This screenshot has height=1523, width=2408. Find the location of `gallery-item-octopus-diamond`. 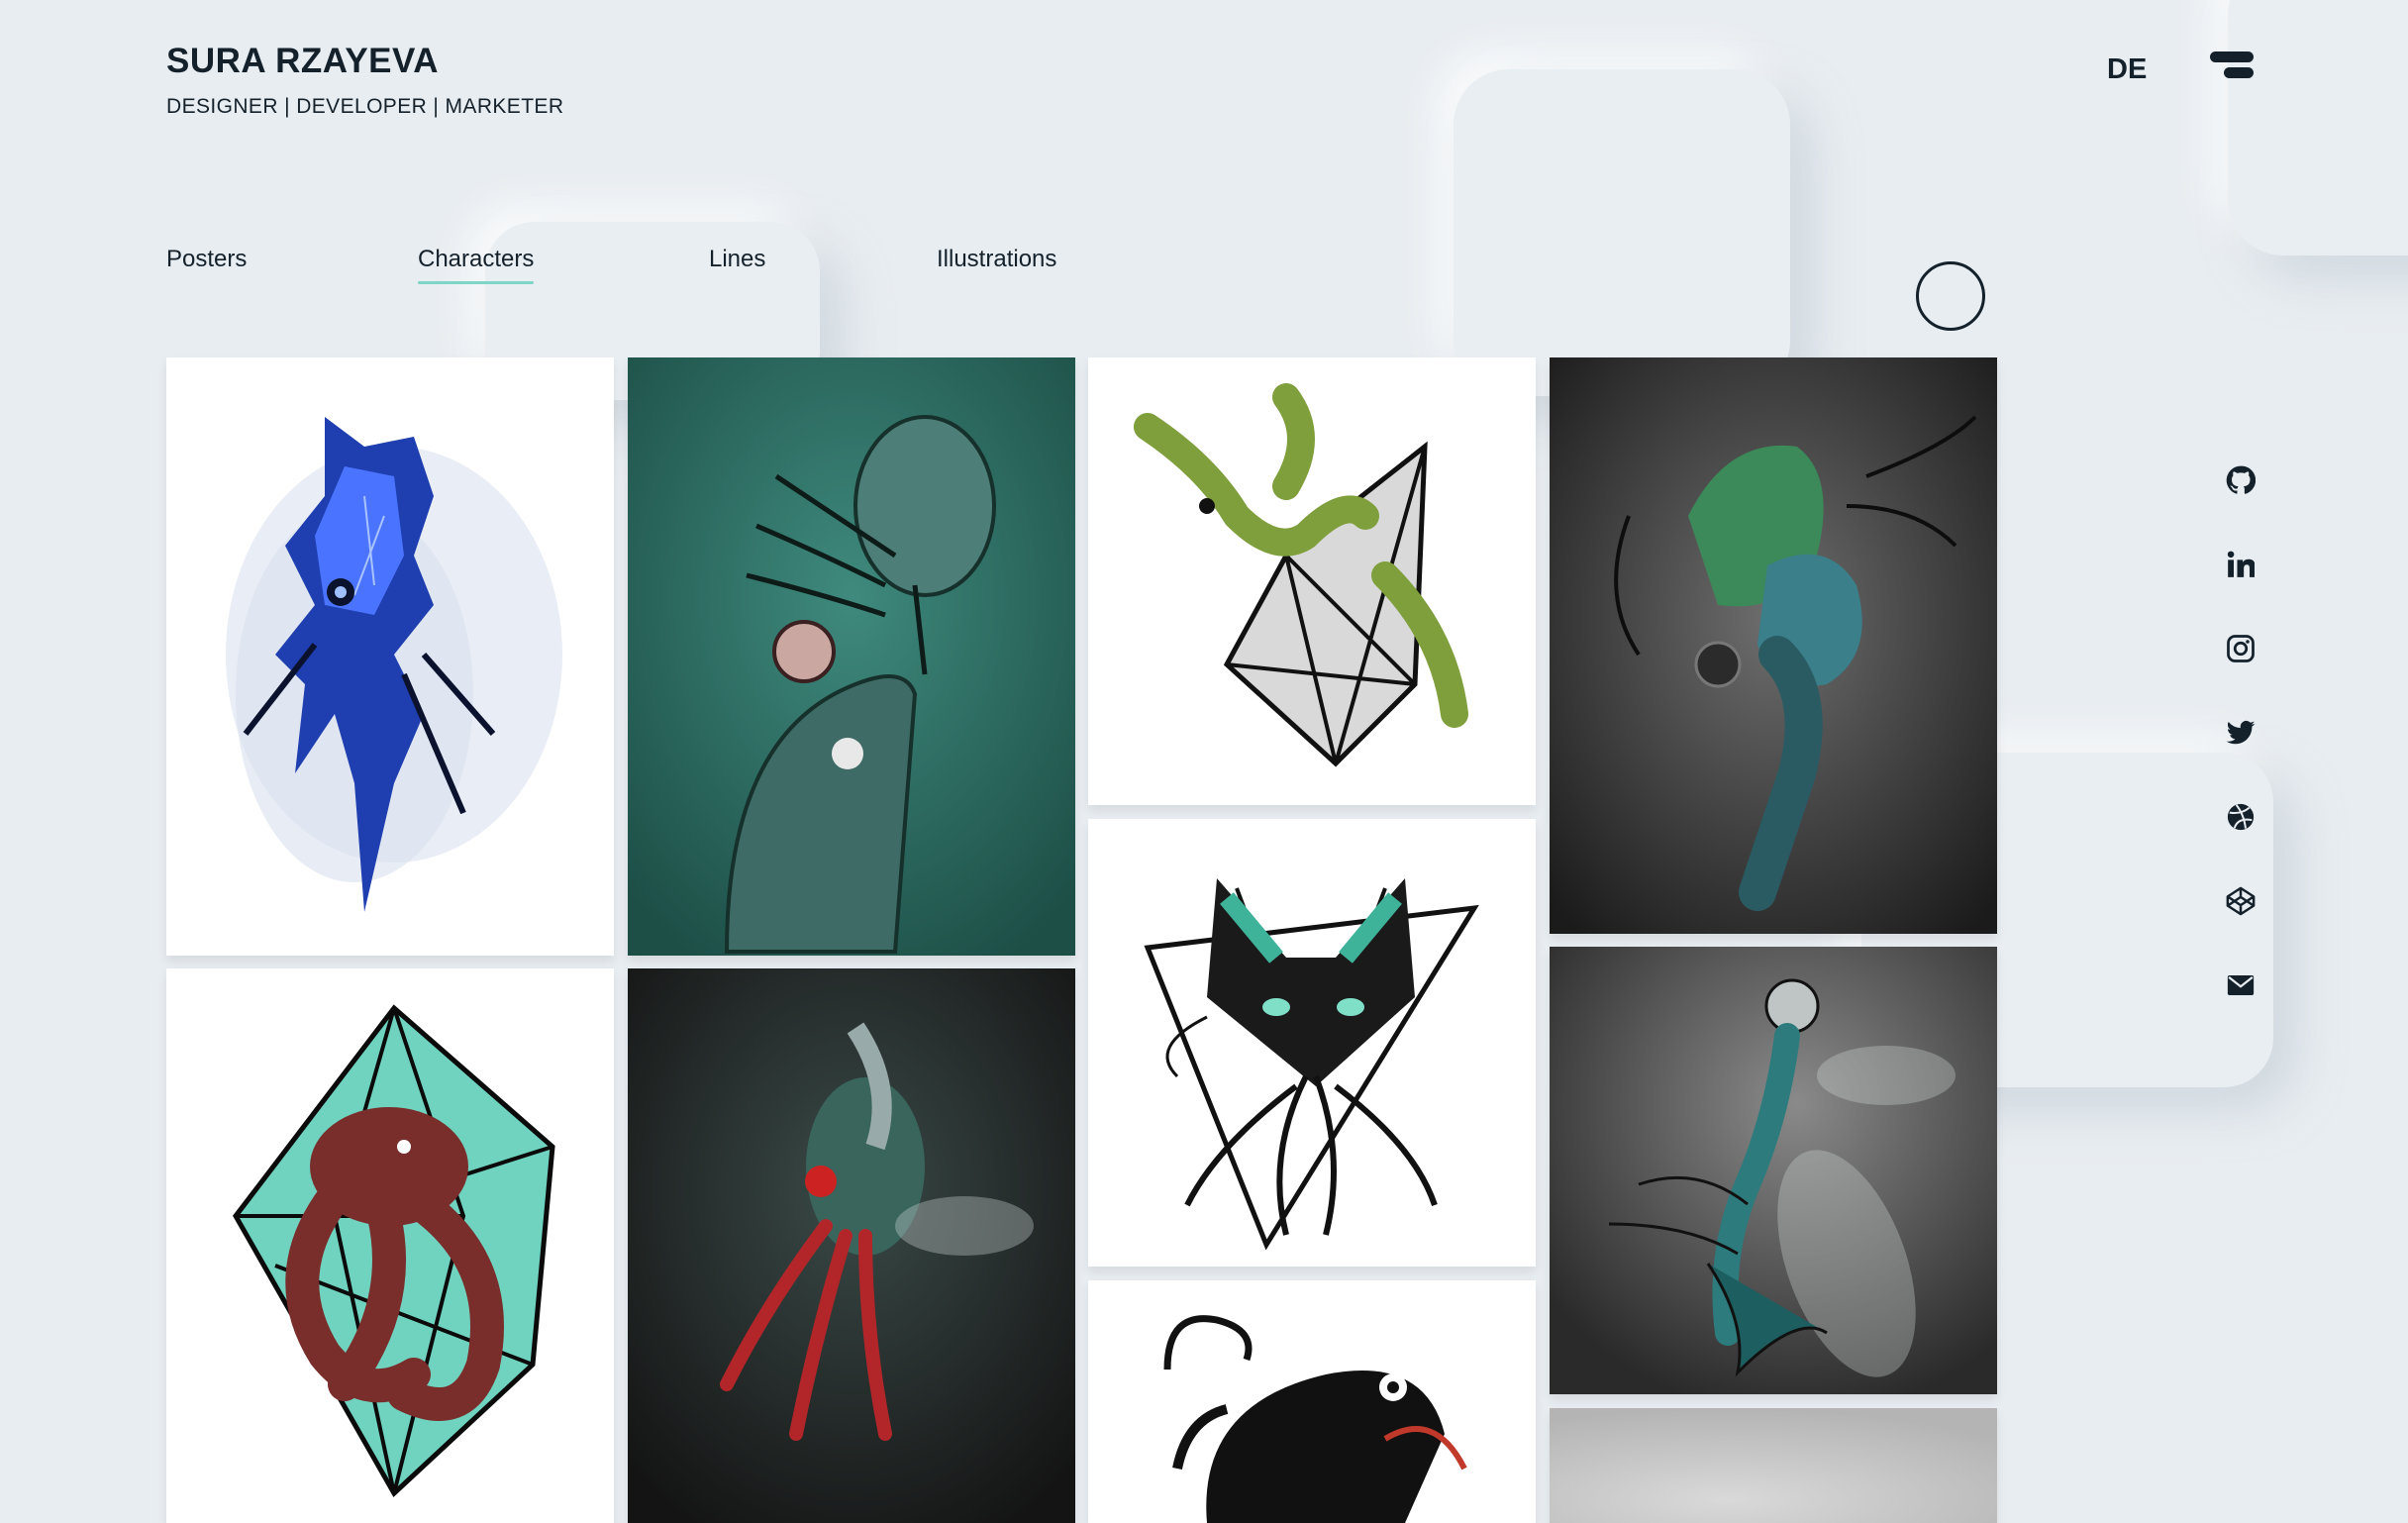

gallery-item-octopus-diamond is located at coordinates (390, 1245).